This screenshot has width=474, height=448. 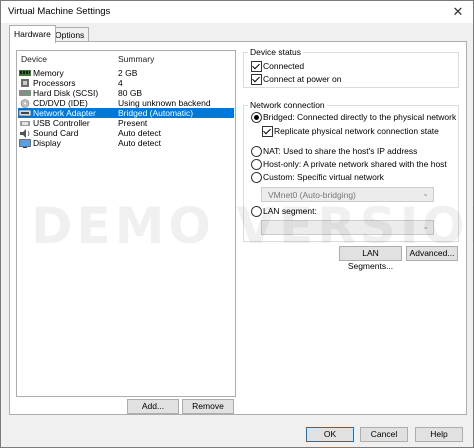 I want to click on device-summary: Bridged (Automatic), so click(x=156, y=113).